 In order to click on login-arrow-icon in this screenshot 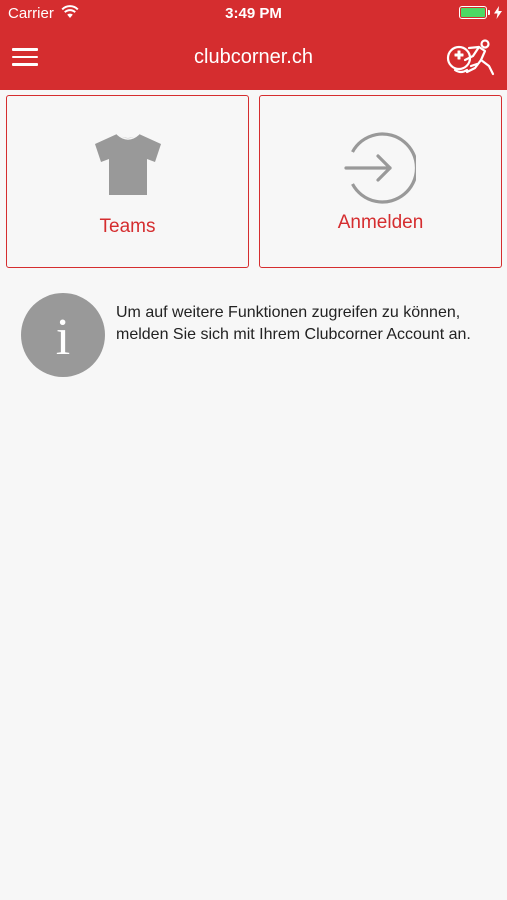, I will do `click(381, 170)`.